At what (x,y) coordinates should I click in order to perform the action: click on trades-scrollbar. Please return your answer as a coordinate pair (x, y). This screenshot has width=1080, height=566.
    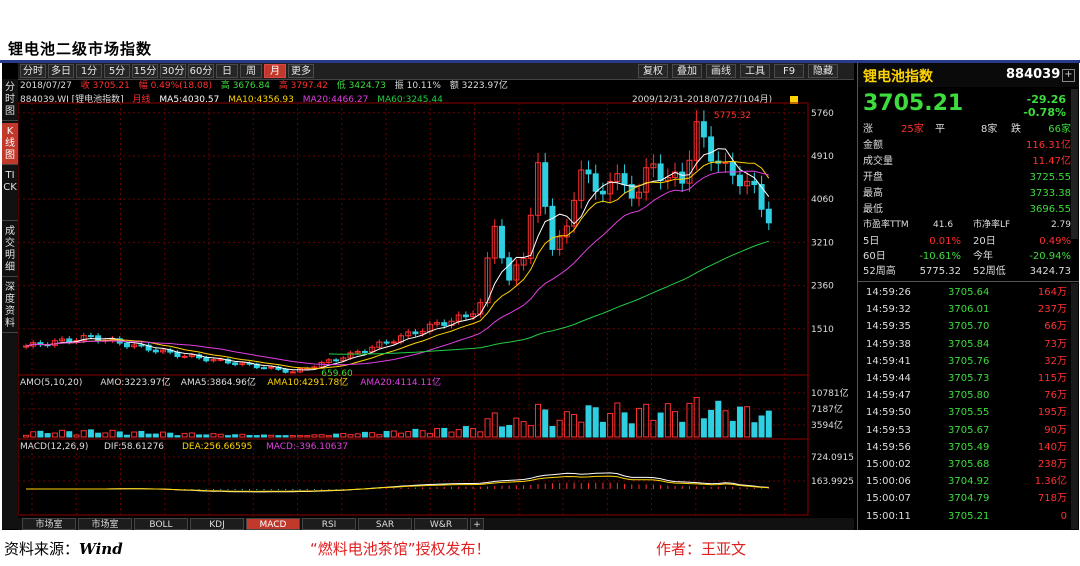
    Looking at the image, I should click on (1074, 406).